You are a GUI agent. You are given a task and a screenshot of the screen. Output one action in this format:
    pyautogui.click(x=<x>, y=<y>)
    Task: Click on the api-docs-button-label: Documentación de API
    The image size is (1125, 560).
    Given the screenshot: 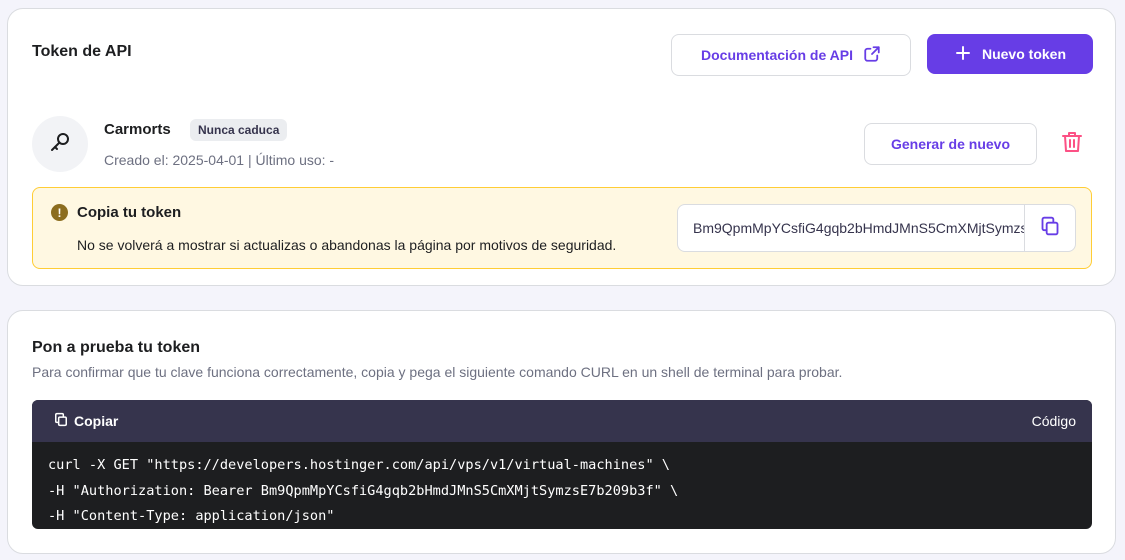 What is the action you would take?
    pyautogui.click(x=777, y=55)
    